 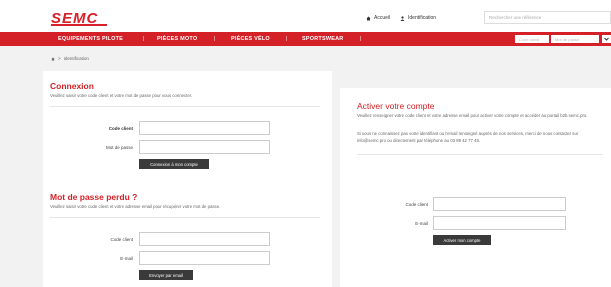 I want to click on password-input, so click(x=204, y=147).